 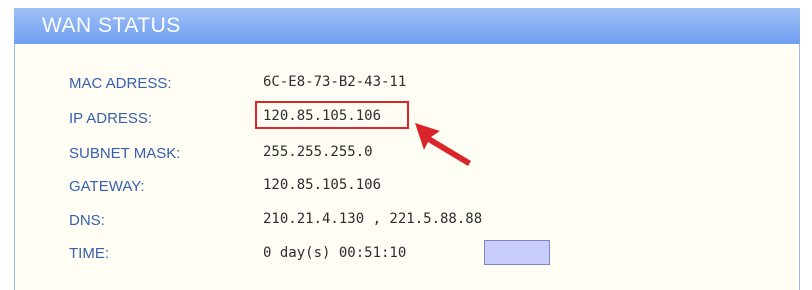 What do you see at coordinates (318, 152) in the screenshot?
I see `subnet-mask-value: 255.255.255.0` at bounding box center [318, 152].